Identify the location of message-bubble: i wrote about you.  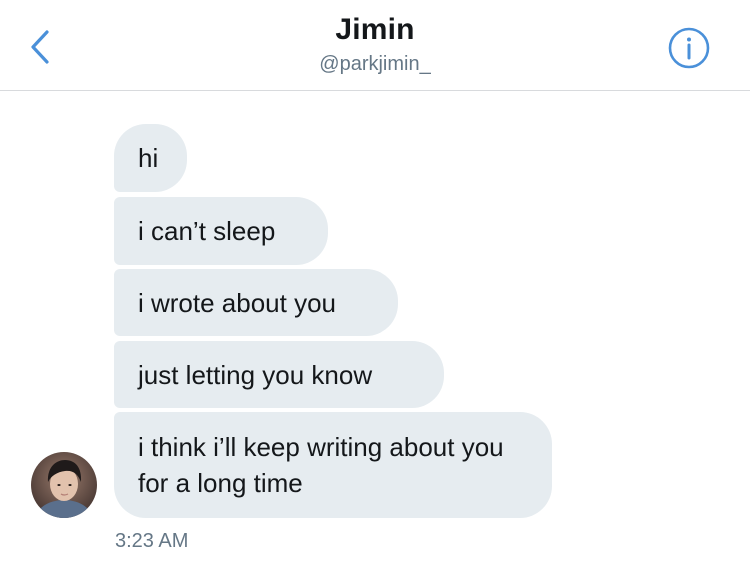
(256, 302).